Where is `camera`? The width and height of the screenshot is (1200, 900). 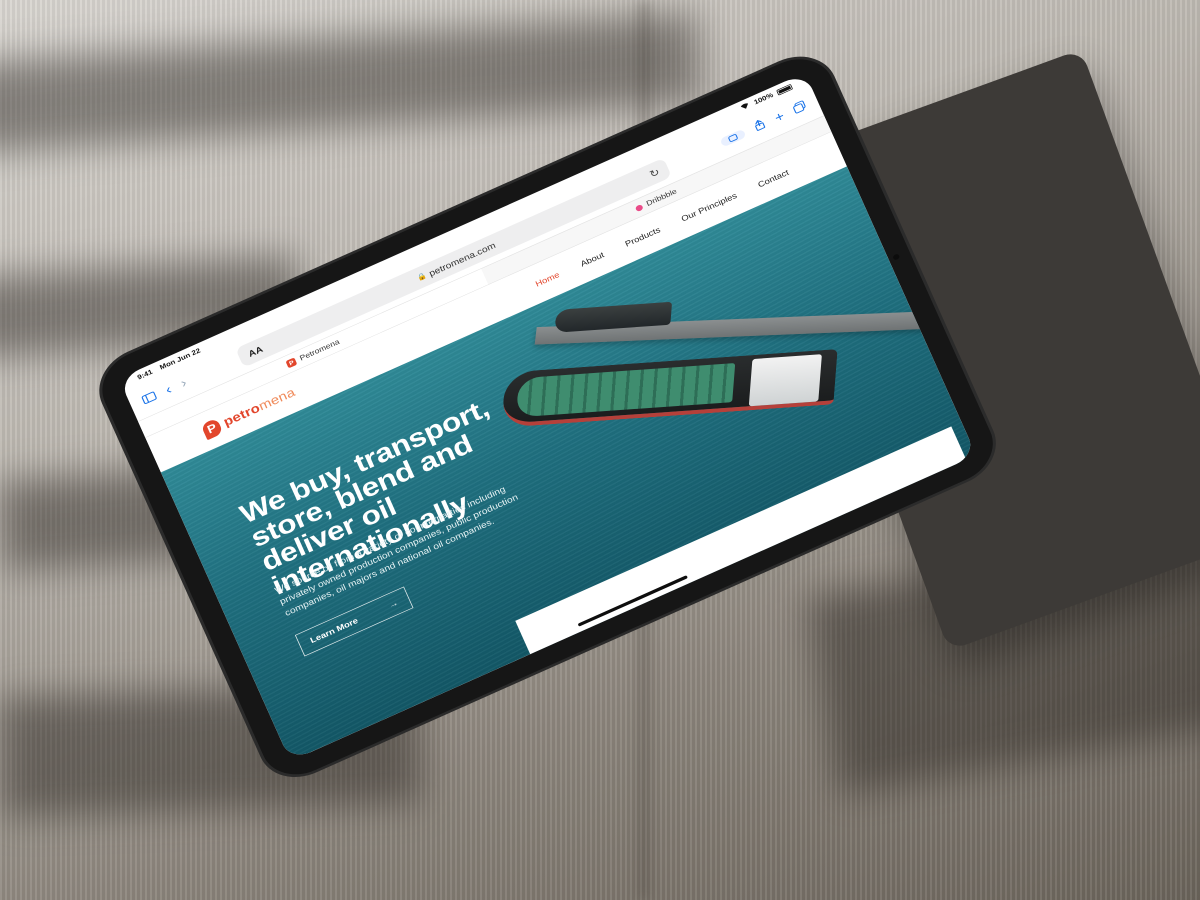 camera is located at coordinates (896, 257).